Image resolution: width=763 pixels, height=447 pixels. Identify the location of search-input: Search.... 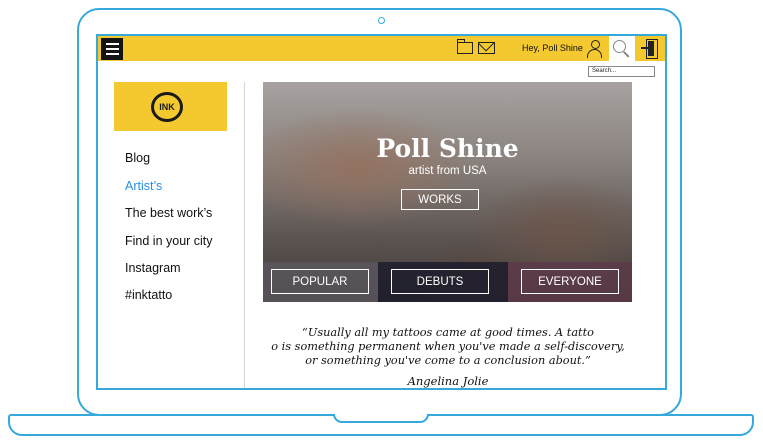
(621, 71).